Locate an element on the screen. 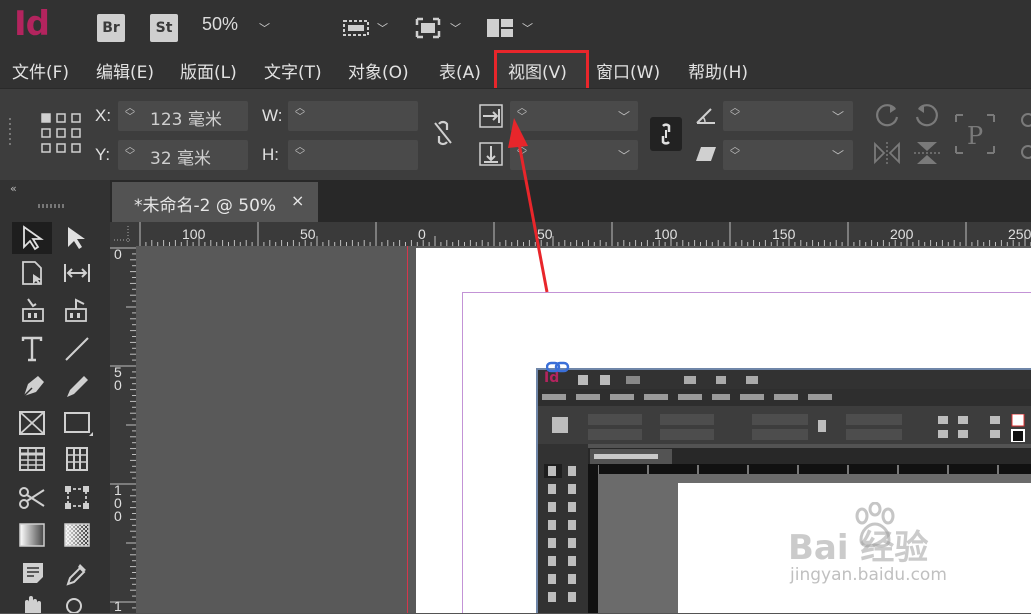  stock-button: St is located at coordinates (164, 28).